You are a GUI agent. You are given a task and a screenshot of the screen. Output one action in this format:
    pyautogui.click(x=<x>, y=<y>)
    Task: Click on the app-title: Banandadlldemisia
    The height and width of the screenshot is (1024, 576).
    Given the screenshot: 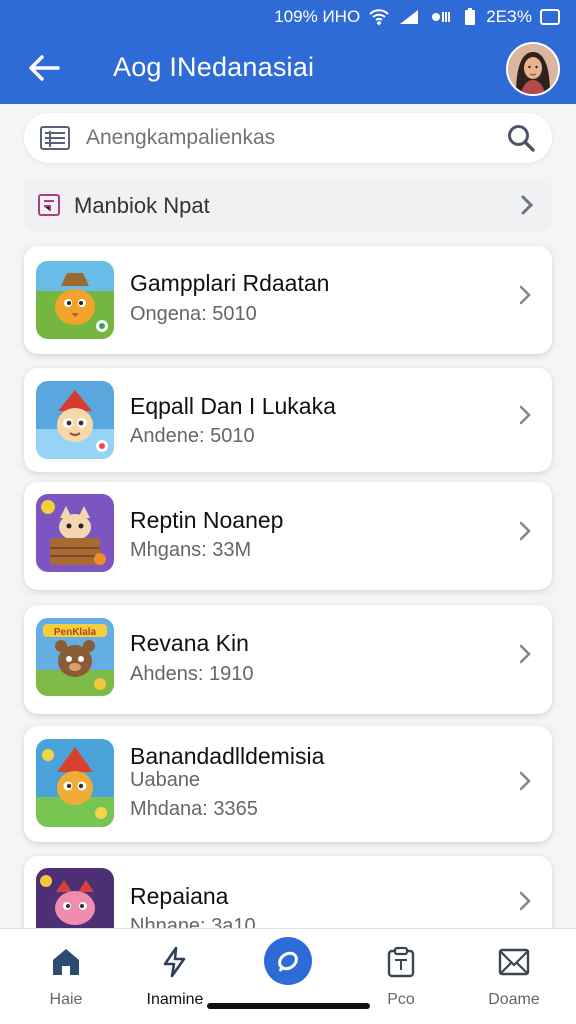 What is the action you would take?
    pyautogui.click(x=227, y=756)
    